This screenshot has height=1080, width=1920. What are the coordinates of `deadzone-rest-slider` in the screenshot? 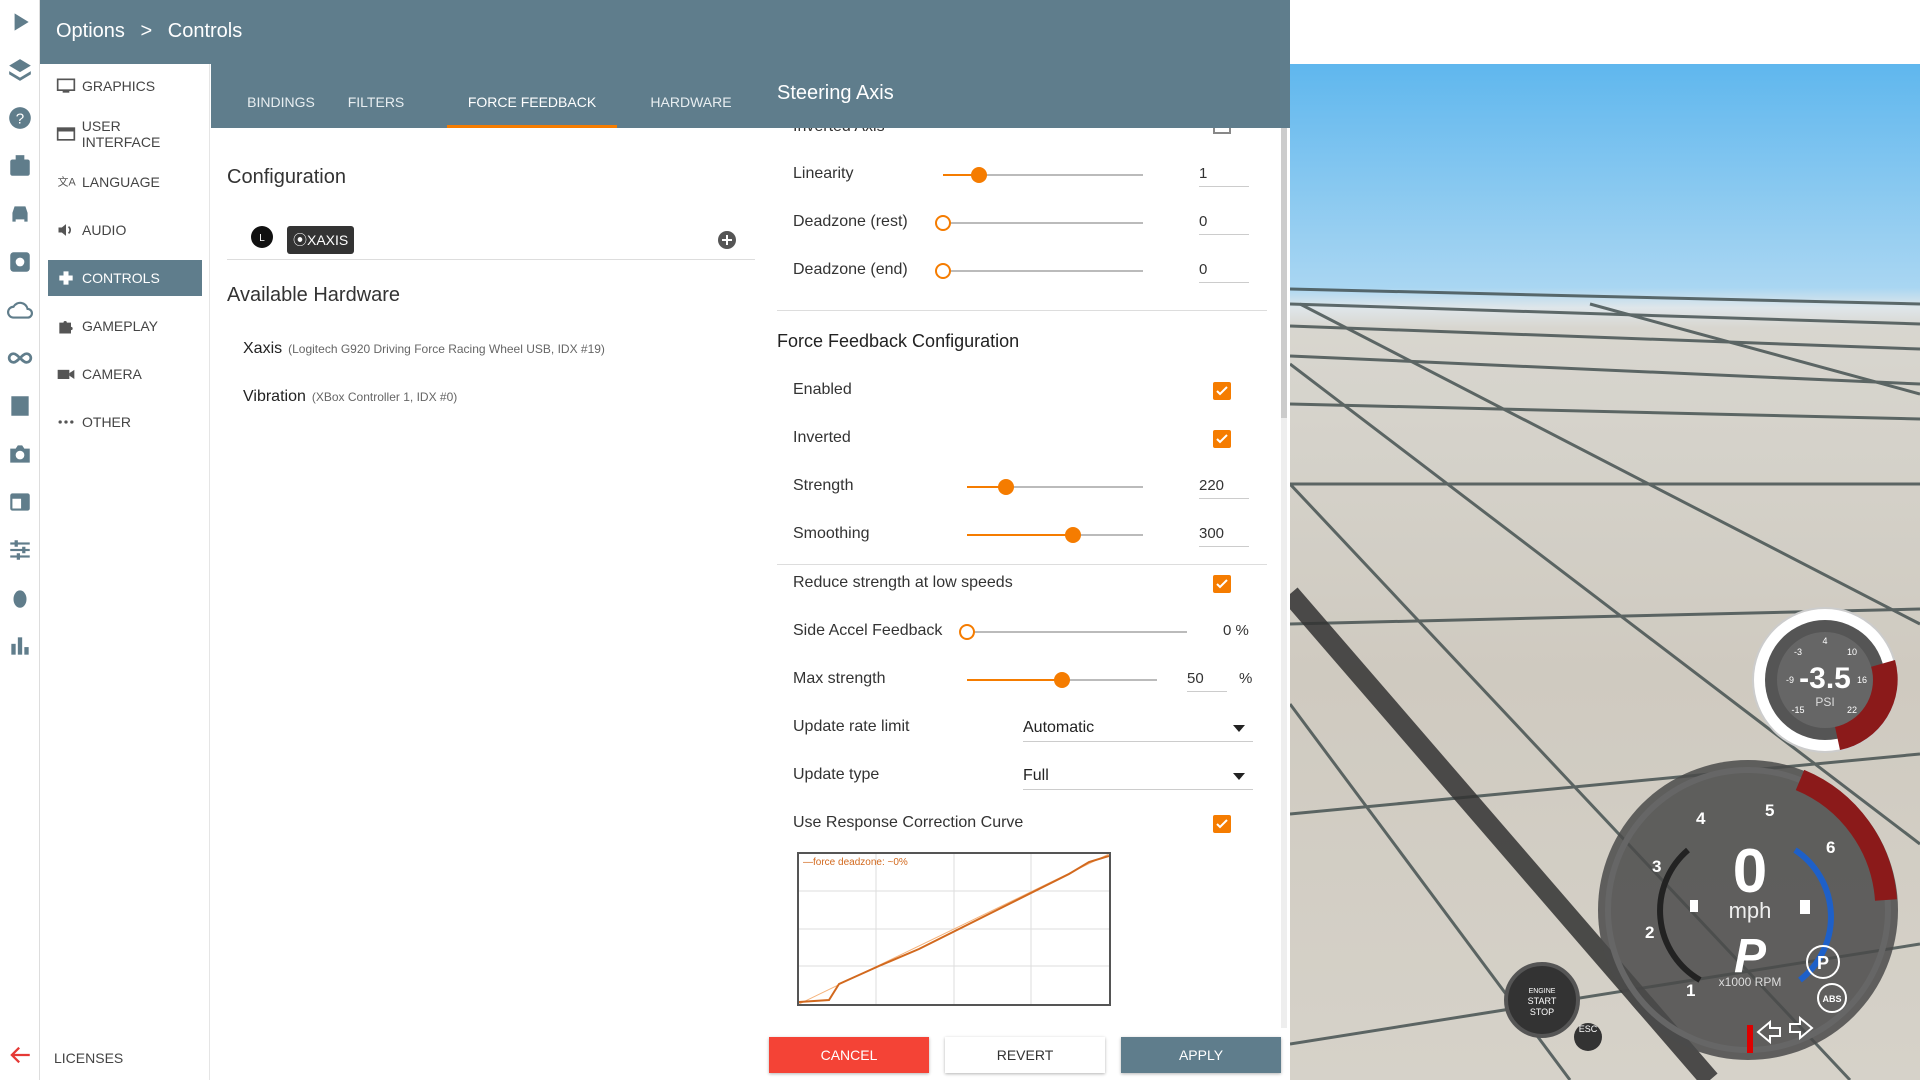 It's located at (1039, 223).